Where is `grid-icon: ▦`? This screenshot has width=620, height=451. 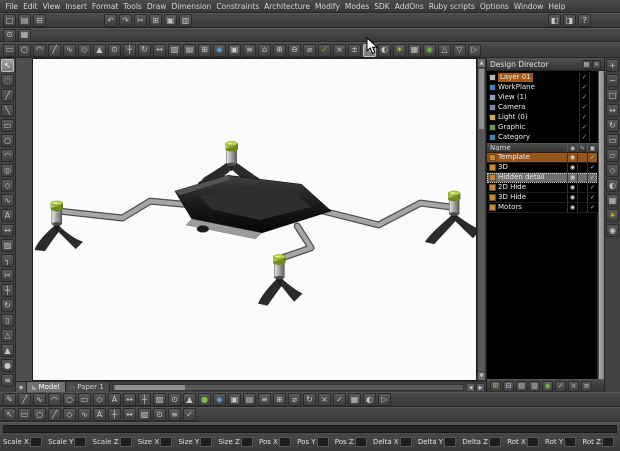
grid-icon: ▦ is located at coordinates (354, 399).